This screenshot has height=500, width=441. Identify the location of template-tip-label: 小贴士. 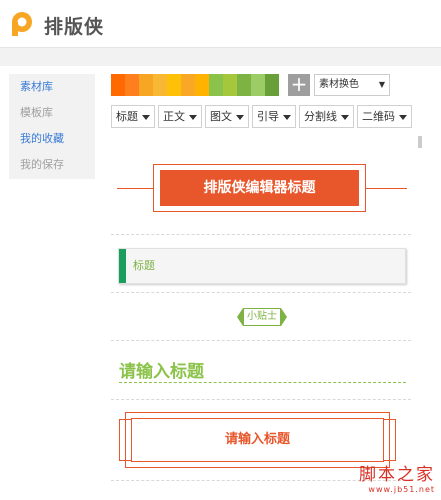
(262, 317).